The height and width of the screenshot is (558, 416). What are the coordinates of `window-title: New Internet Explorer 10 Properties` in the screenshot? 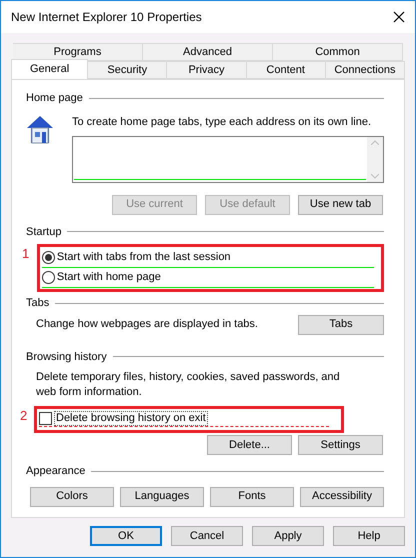 It's located at (106, 17).